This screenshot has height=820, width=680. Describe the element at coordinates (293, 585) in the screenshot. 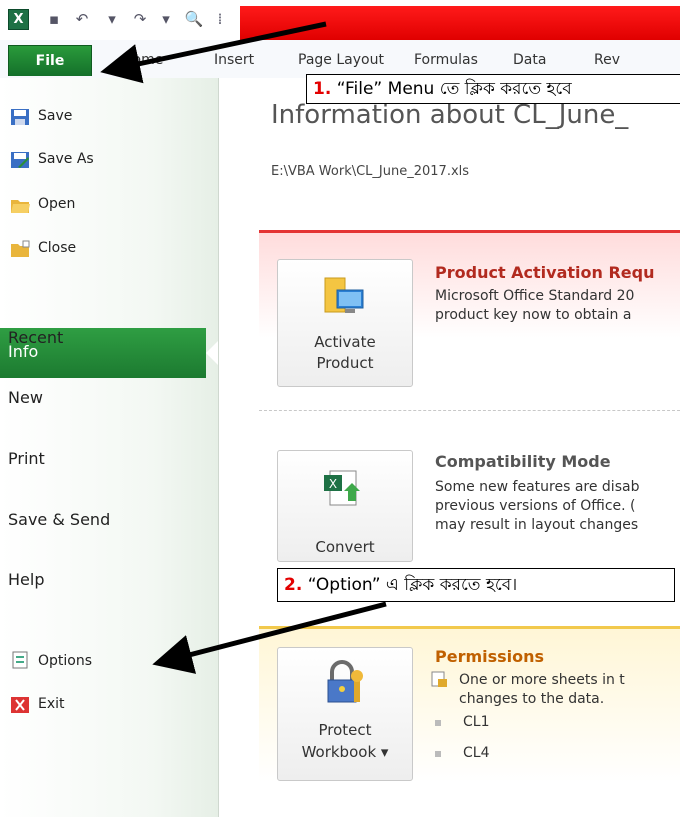

I see `callout-number: 2.` at that location.